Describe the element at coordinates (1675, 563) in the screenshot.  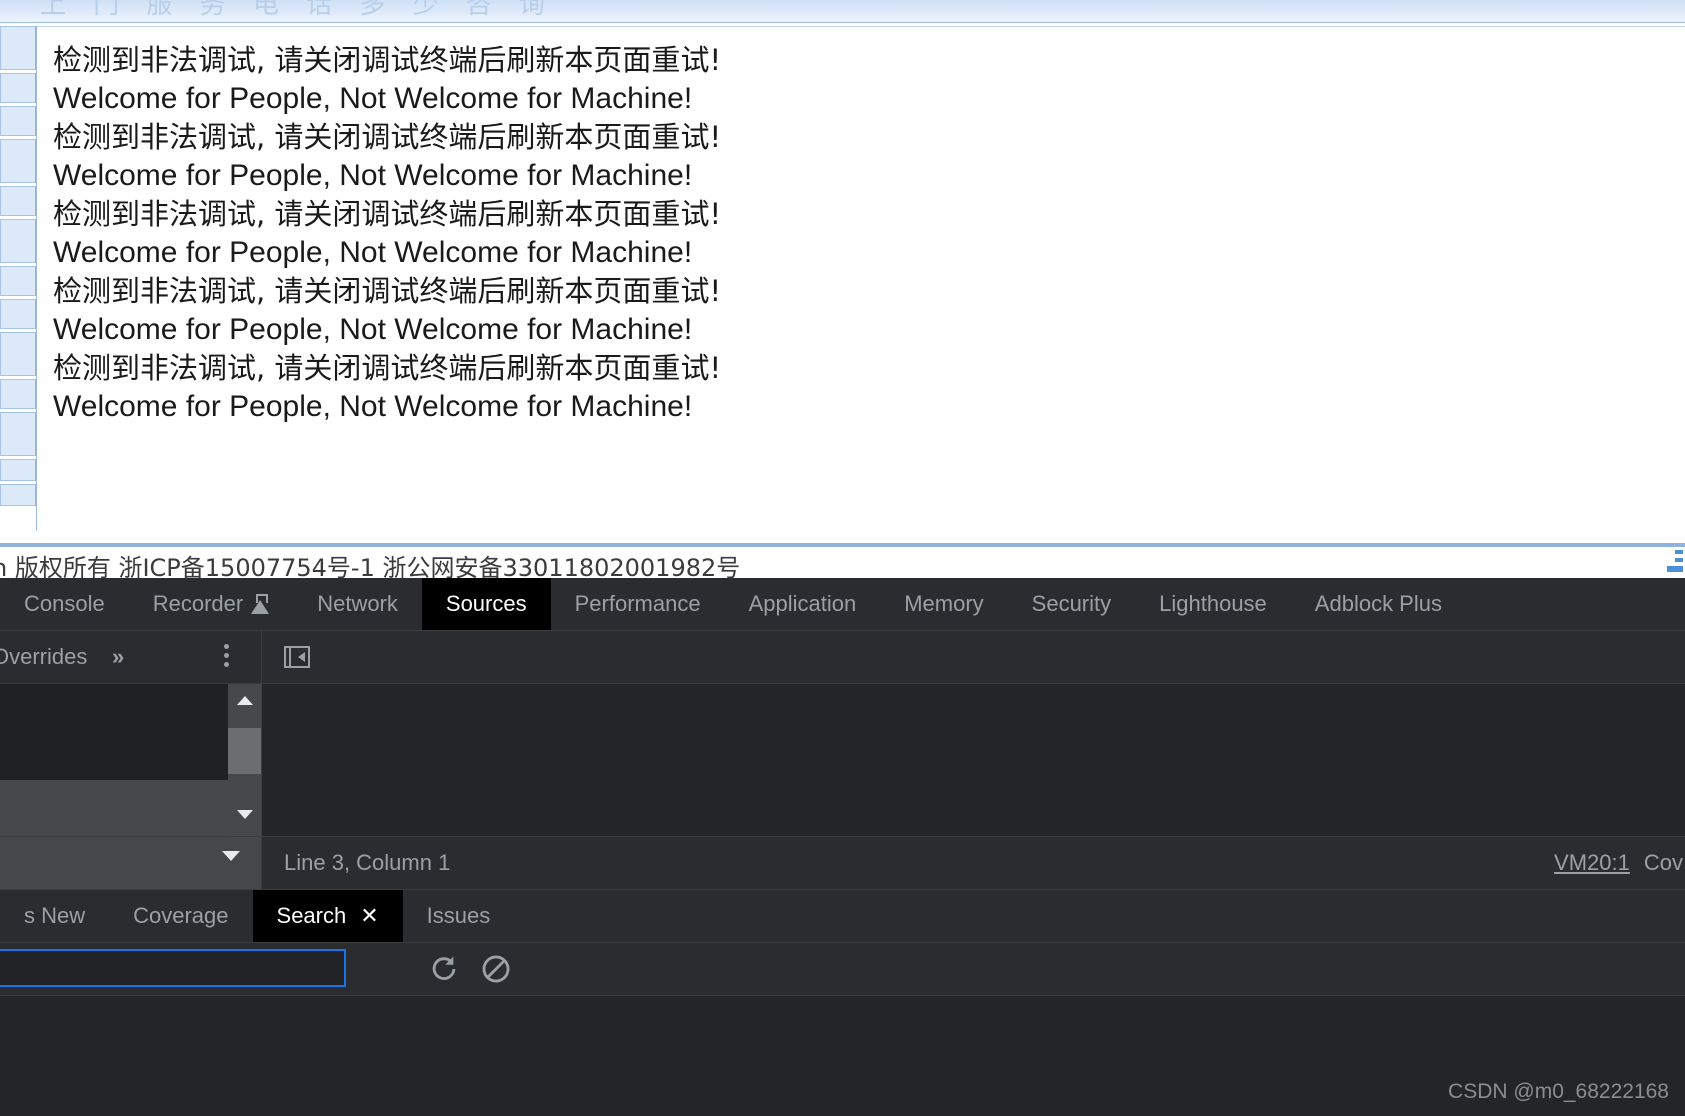
I see `footer-right-marks` at that location.